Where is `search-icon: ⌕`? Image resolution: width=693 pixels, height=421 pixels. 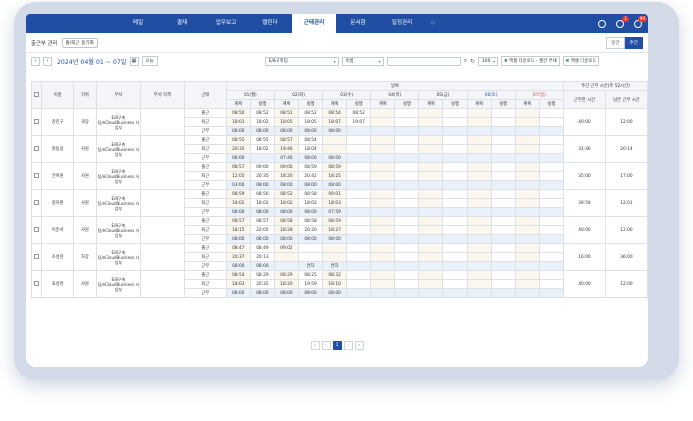
search-icon: ⌕ is located at coordinates (465, 61).